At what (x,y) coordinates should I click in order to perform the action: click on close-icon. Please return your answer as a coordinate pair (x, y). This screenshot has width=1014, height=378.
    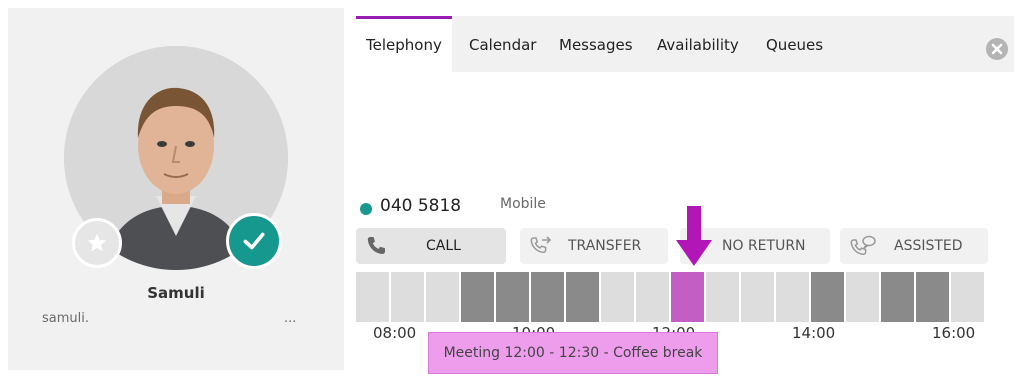
    Looking at the image, I should click on (997, 49).